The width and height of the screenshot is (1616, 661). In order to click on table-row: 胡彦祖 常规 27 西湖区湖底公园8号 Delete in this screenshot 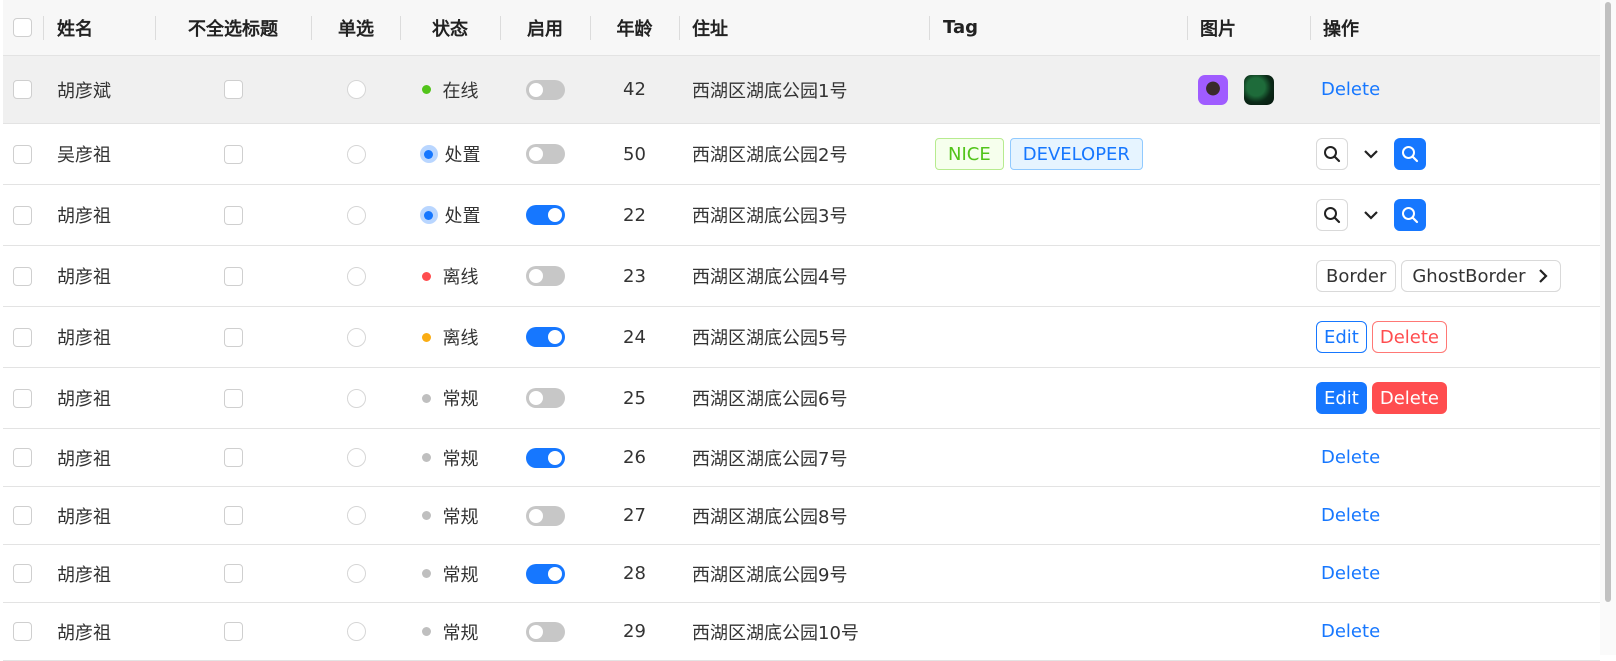, I will do `click(801, 516)`.